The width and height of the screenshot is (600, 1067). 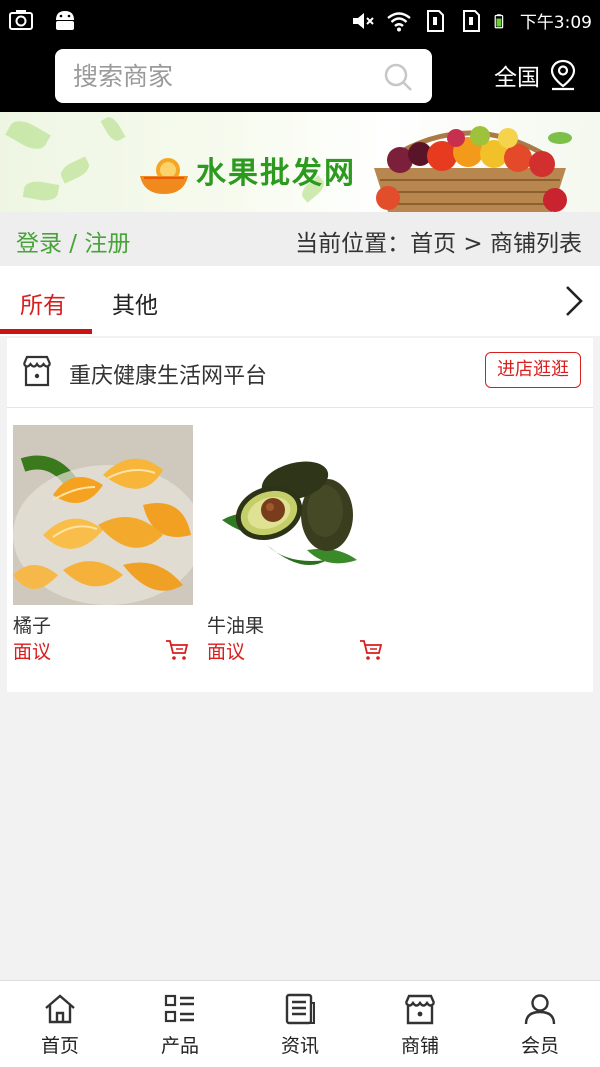 I want to click on nav-member: 会员, so click(x=540, y=1024).